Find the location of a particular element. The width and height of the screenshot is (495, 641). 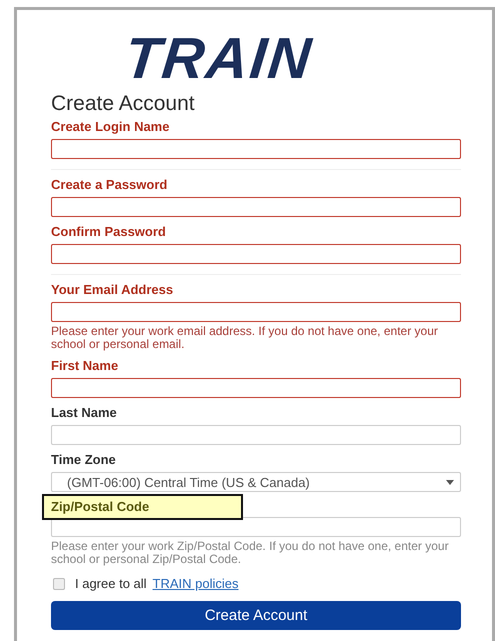

field-label: Your Email Address is located at coordinates (112, 290).